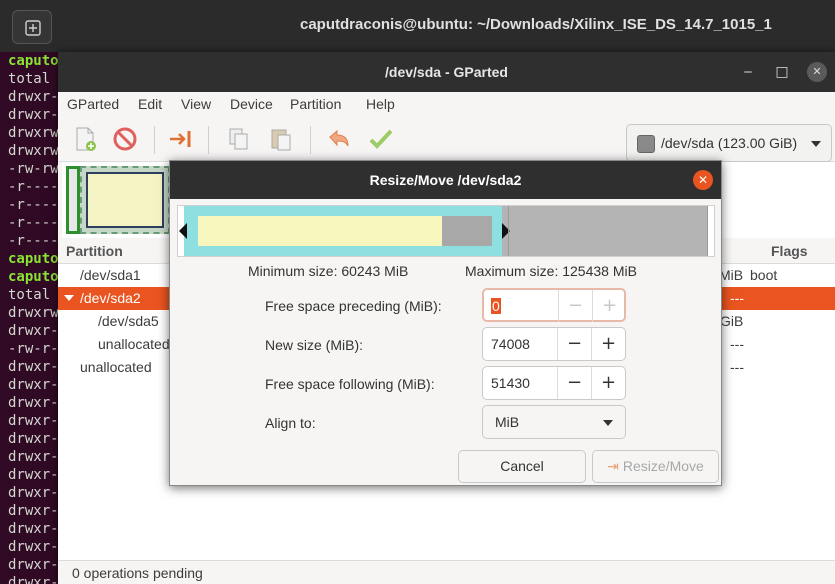 This screenshot has width=835, height=584. Describe the element at coordinates (446, 140) in the screenshot. I see `toolbar: /dev/sda (123.00 GiB)` at that location.